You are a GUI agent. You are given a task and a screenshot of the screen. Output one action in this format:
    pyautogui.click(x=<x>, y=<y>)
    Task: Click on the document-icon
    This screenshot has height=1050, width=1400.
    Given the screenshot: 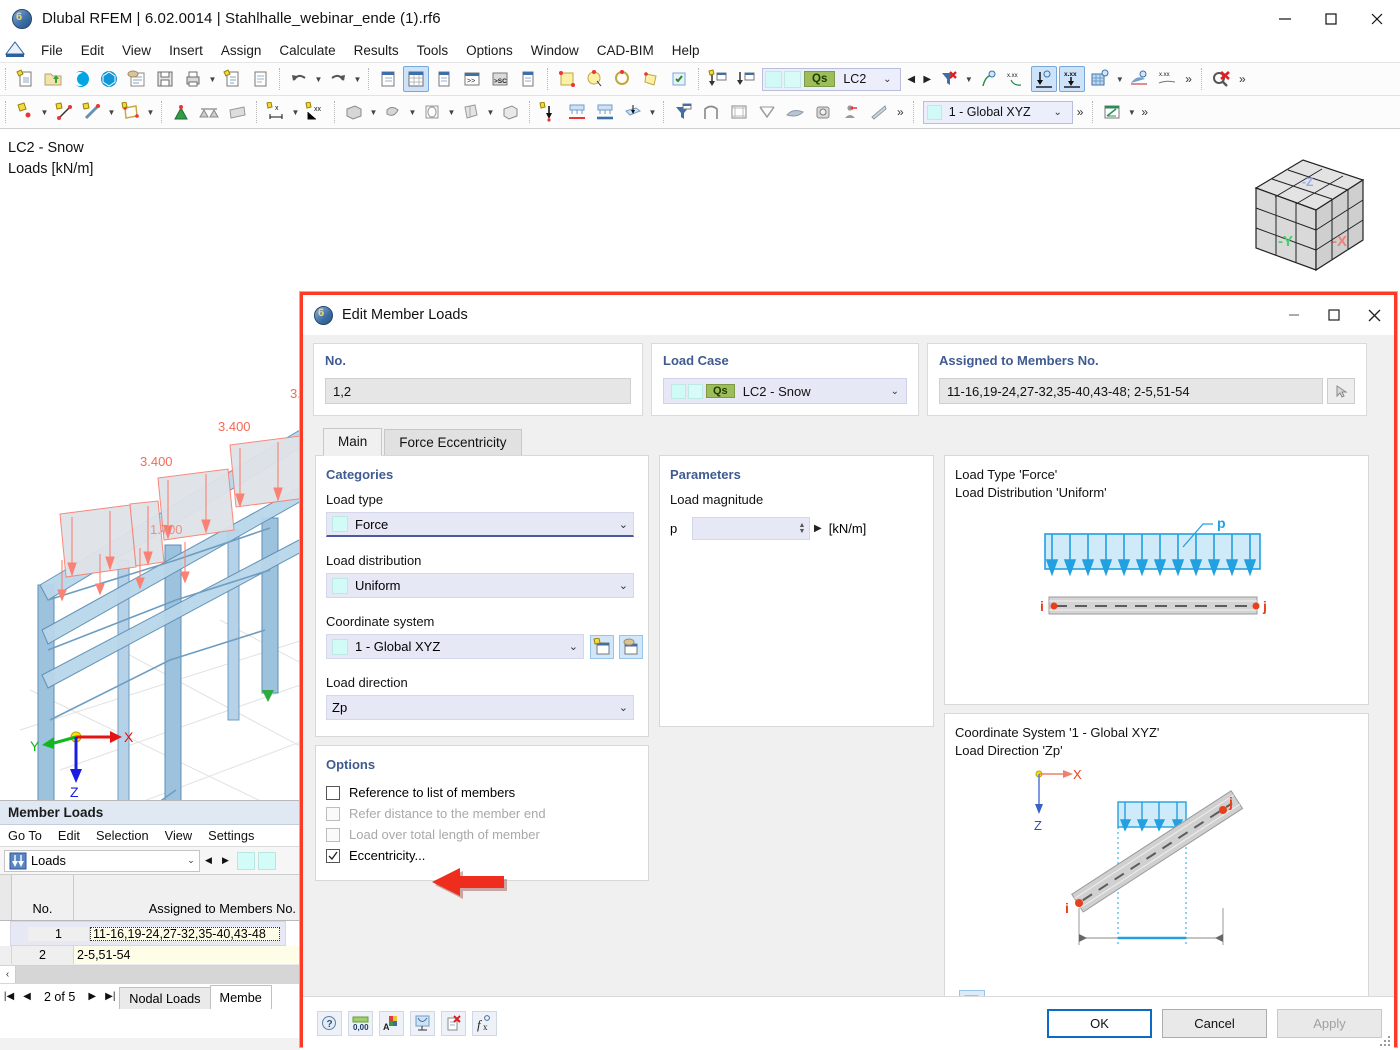 What is the action you would take?
    pyautogui.click(x=260, y=79)
    